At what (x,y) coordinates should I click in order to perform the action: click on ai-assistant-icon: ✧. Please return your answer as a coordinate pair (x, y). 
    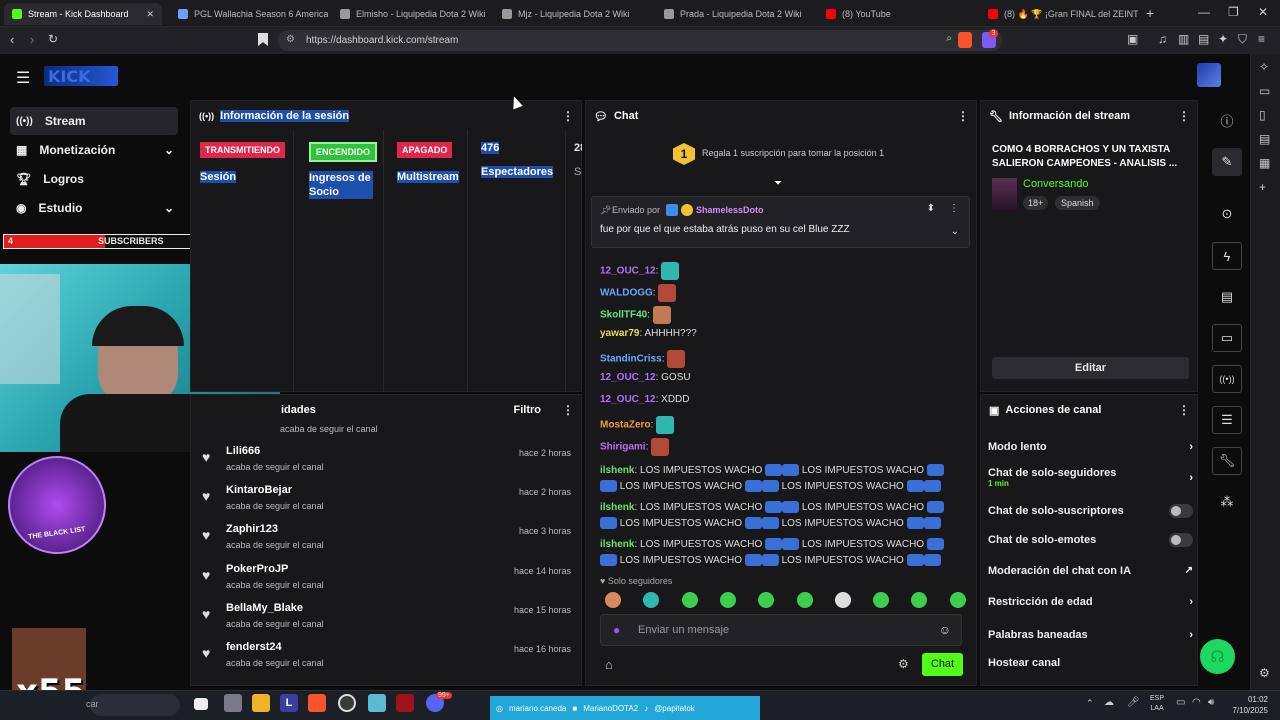
    Looking at the image, I should click on (1264, 67).